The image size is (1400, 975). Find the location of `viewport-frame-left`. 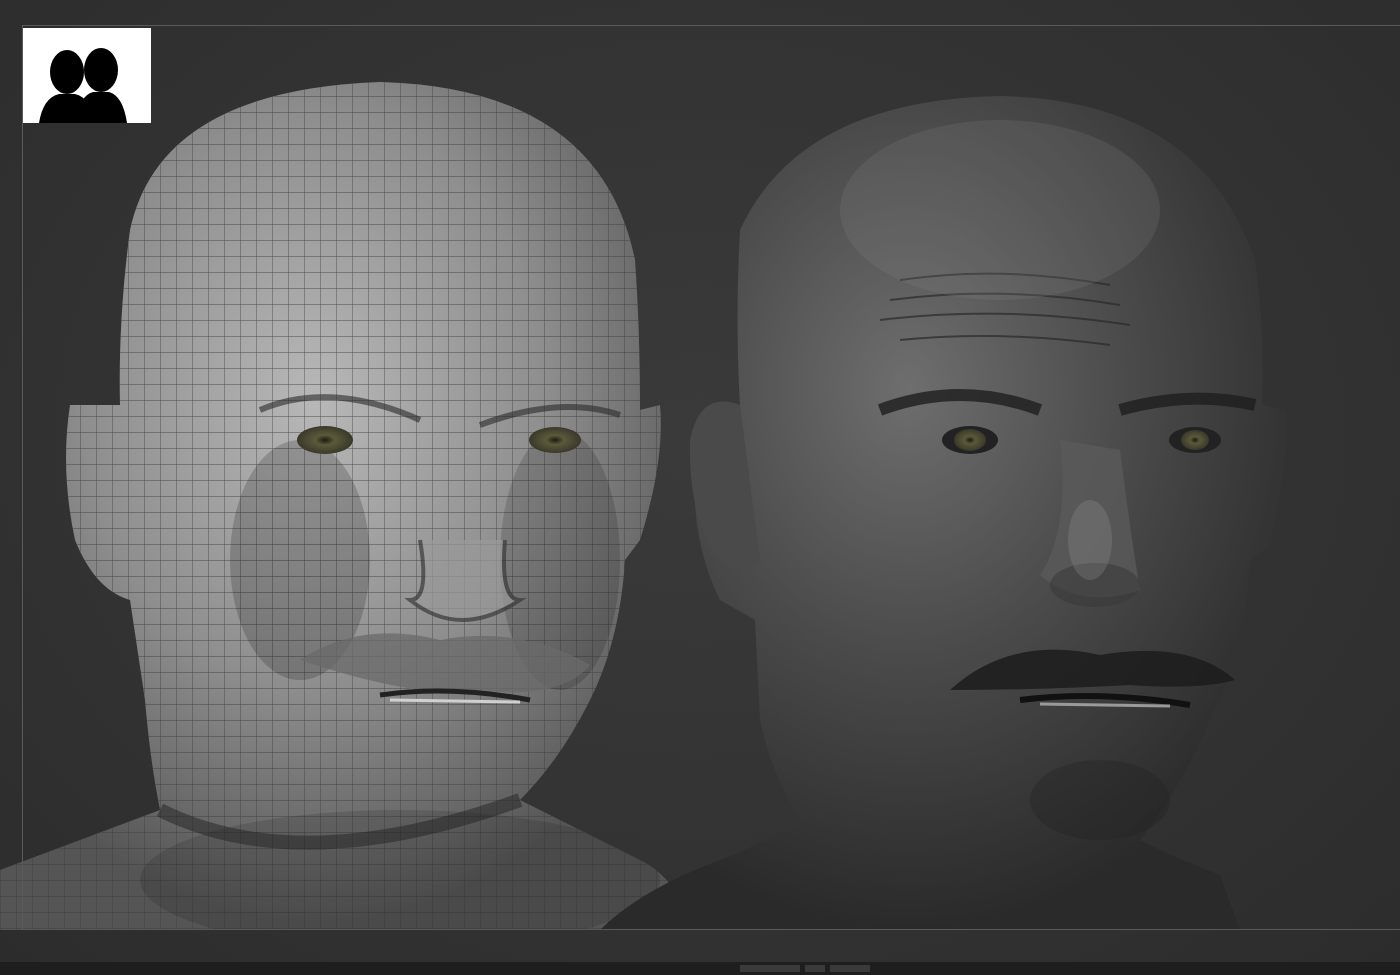

viewport-frame-left is located at coordinates (22, 477).